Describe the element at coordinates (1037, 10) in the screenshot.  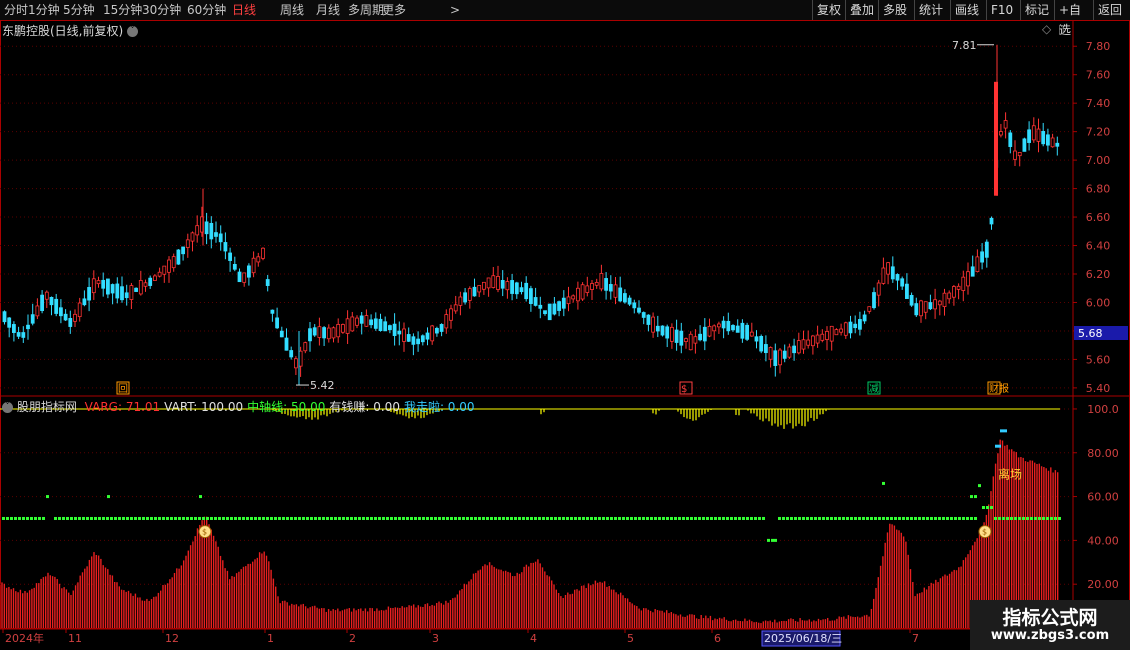
I see `toolbar-button-6: 标记` at that location.